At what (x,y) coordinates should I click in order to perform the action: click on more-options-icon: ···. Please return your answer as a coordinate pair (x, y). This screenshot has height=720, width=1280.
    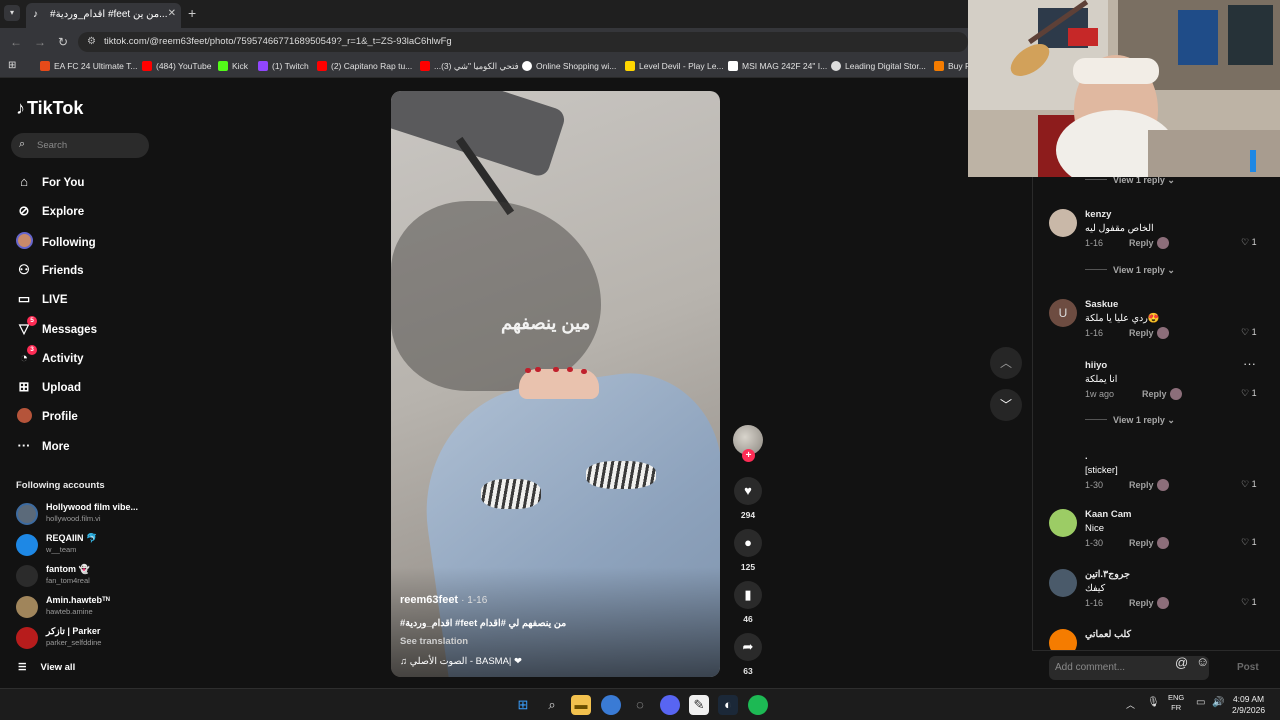
    Looking at the image, I should click on (1249, 363).